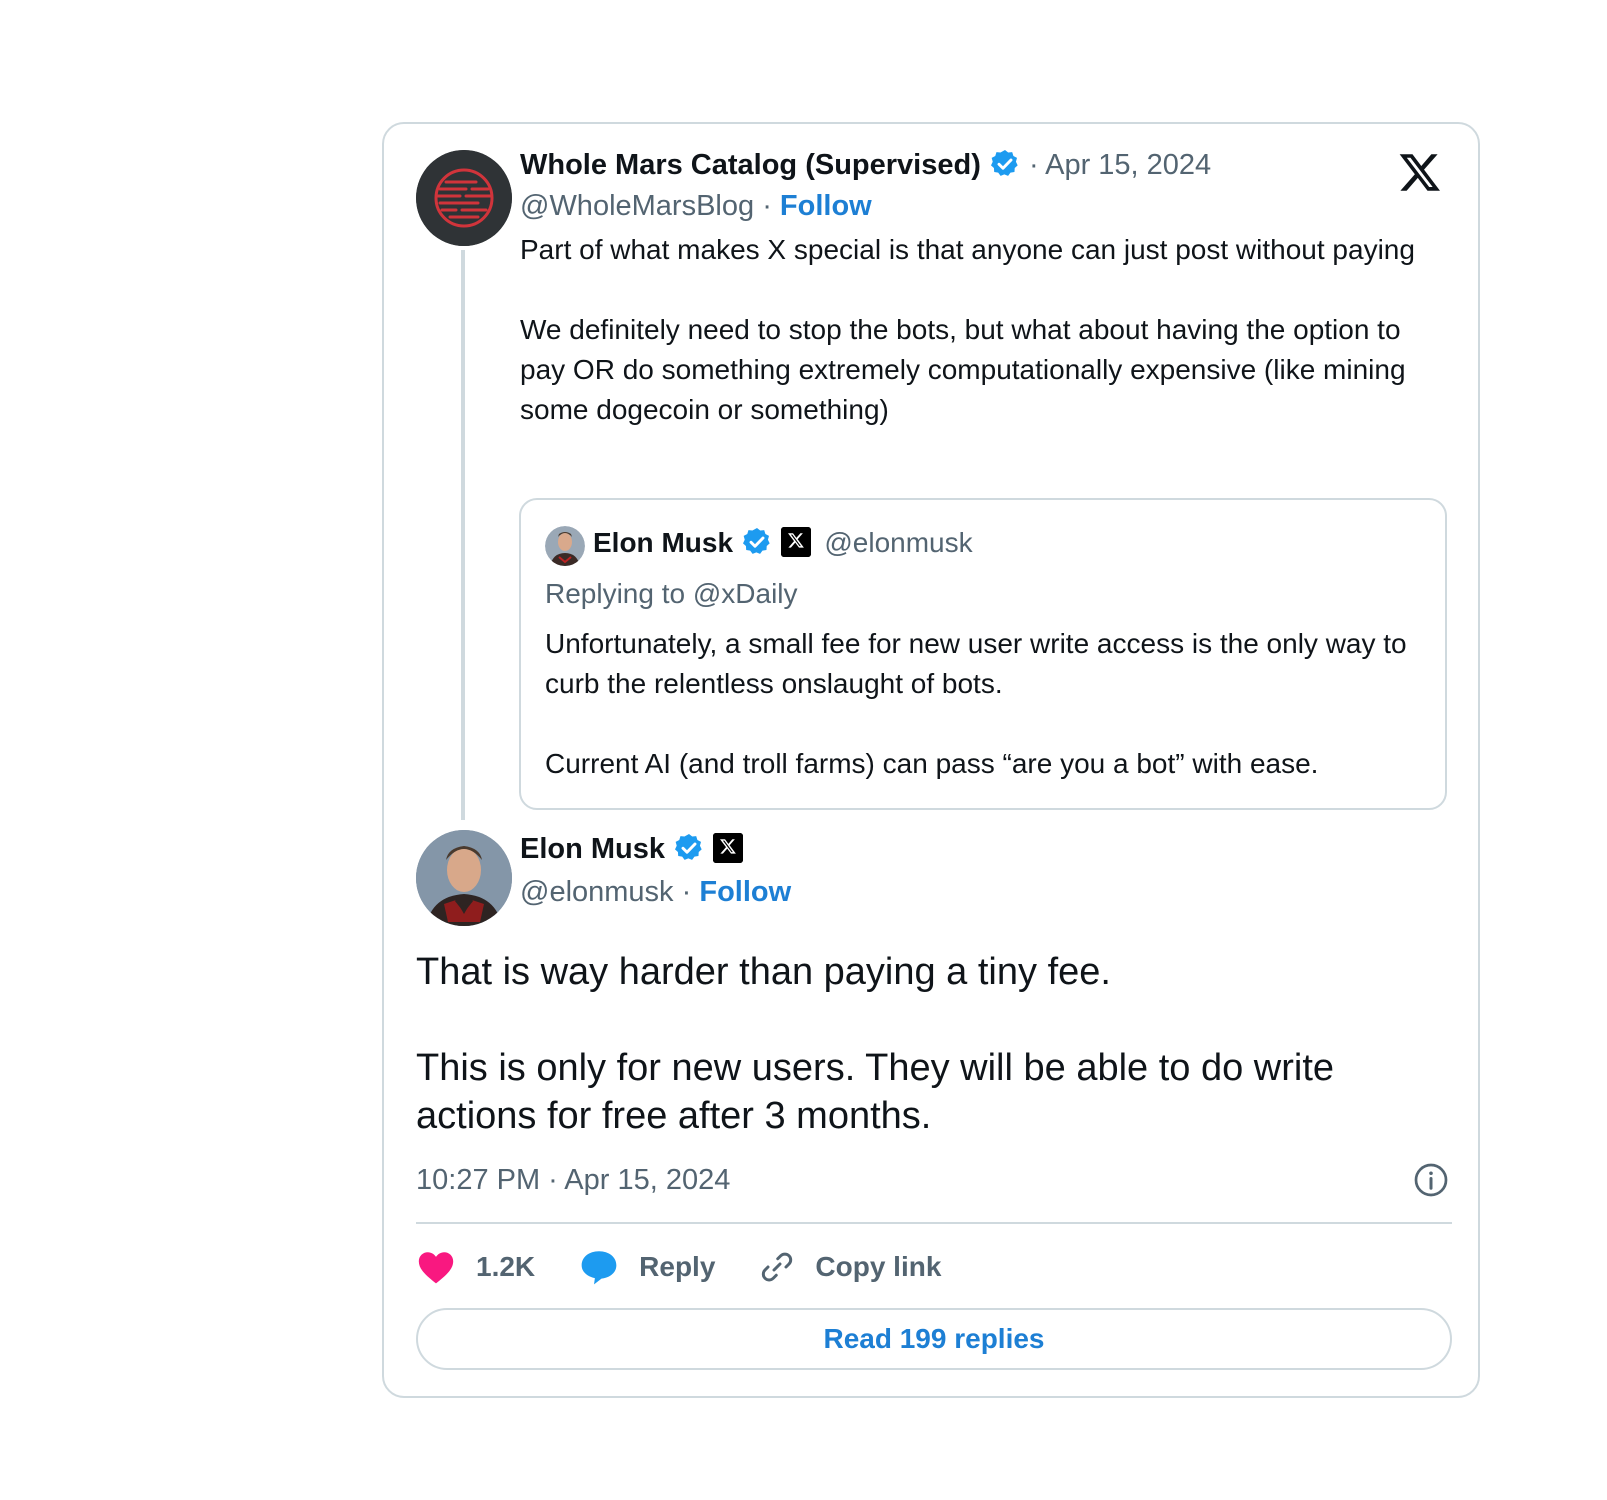  I want to click on copy-link-button: Copy link, so click(850, 1267).